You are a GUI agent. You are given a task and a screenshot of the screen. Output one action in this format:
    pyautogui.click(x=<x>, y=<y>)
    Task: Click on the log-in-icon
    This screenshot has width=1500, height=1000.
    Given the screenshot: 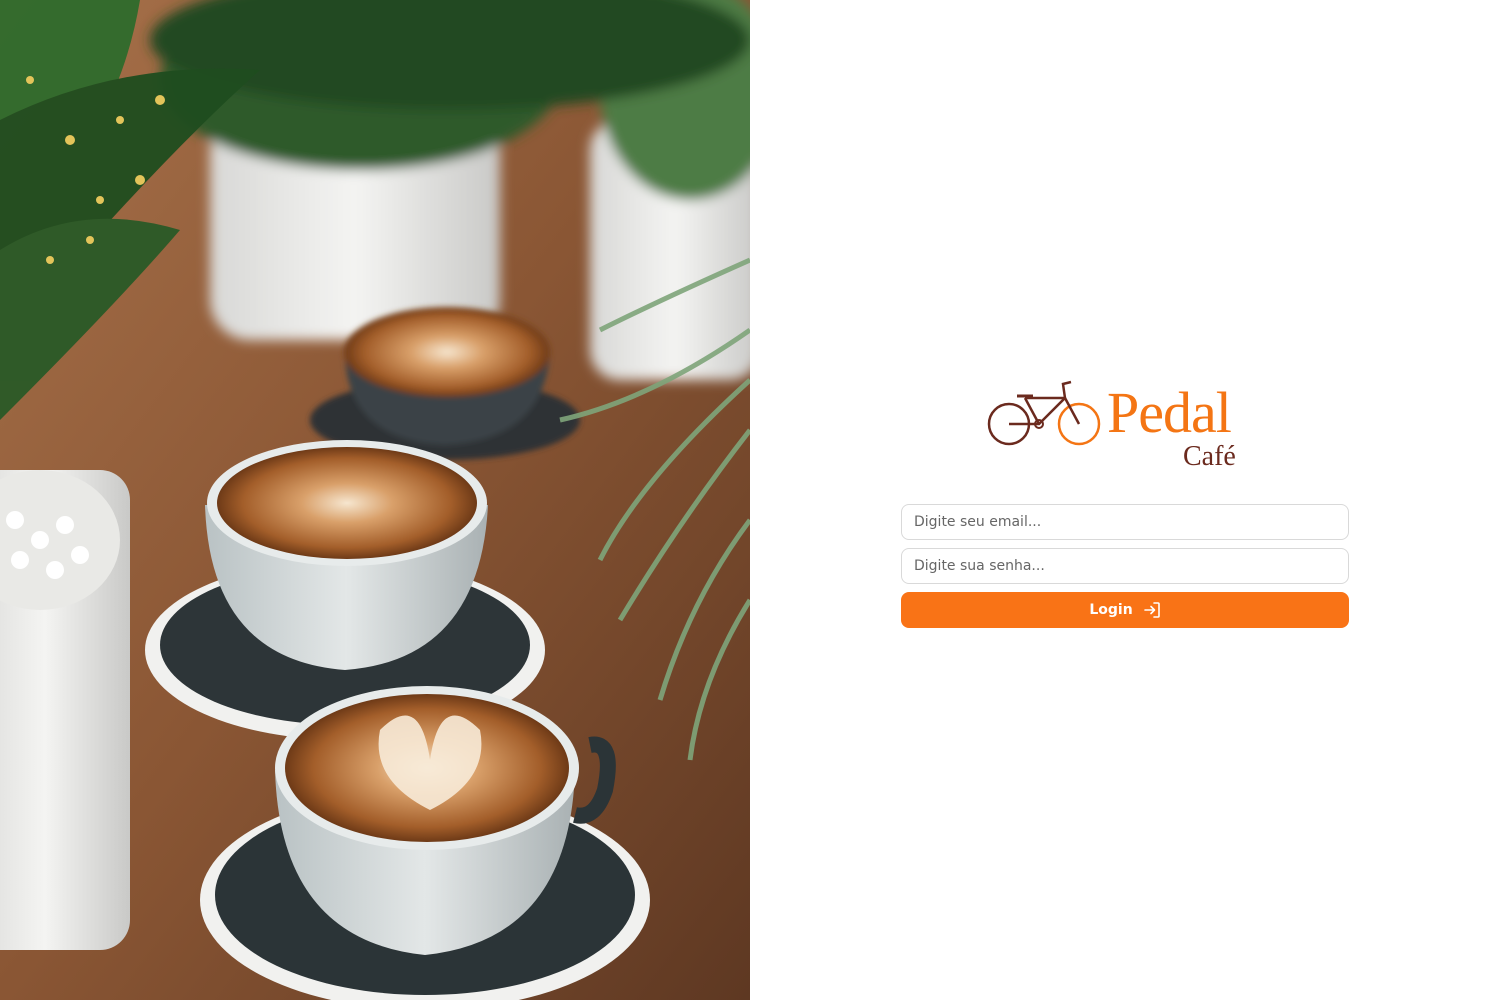 What is the action you would take?
    pyautogui.click(x=1151, y=610)
    